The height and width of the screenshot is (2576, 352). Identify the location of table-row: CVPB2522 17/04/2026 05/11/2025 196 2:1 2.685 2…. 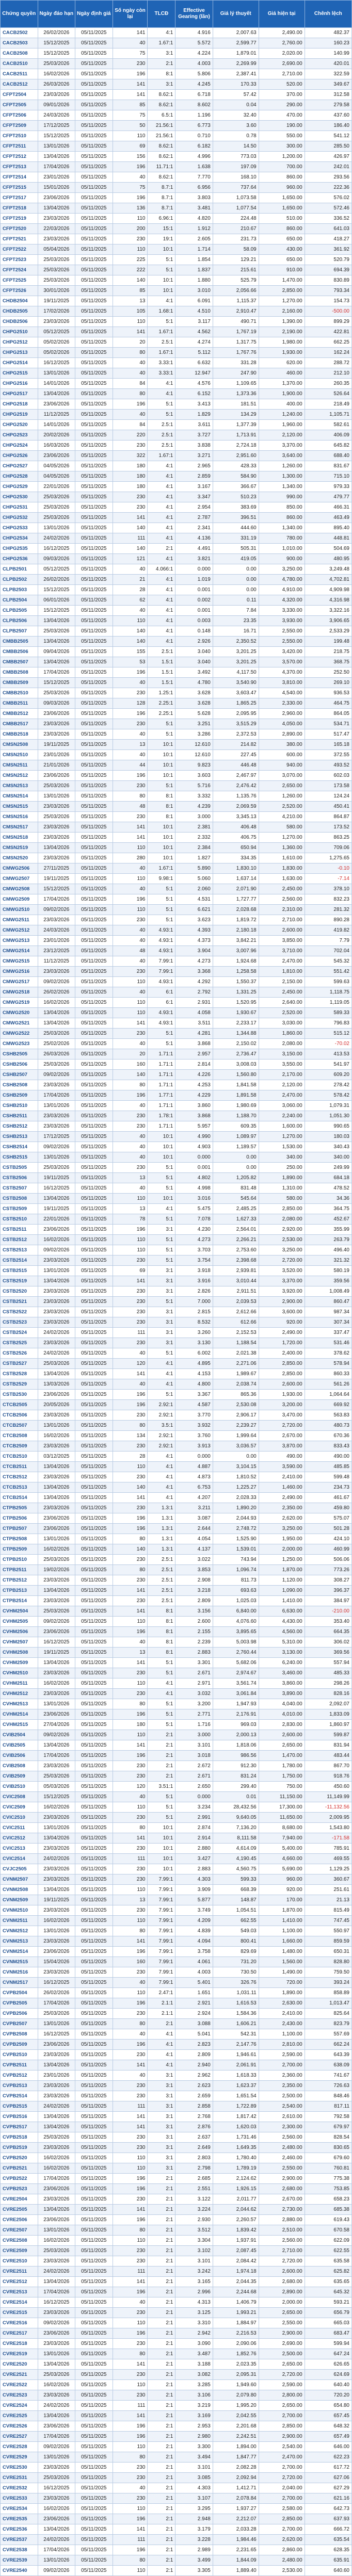
(176, 2179).